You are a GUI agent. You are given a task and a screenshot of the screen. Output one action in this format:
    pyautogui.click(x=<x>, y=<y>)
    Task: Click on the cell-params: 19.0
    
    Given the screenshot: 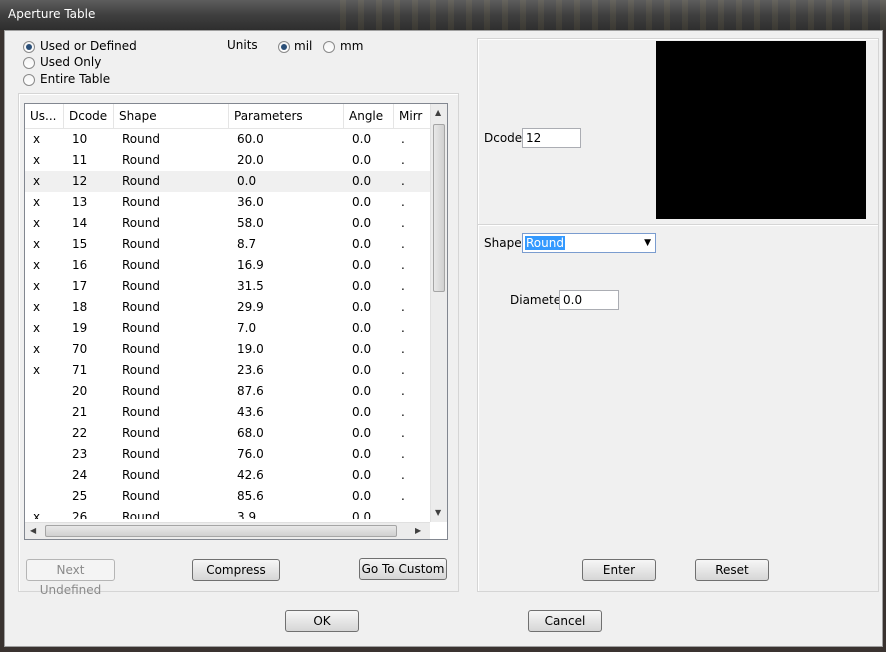 What is the action you would take?
    pyautogui.click(x=250, y=349)
    